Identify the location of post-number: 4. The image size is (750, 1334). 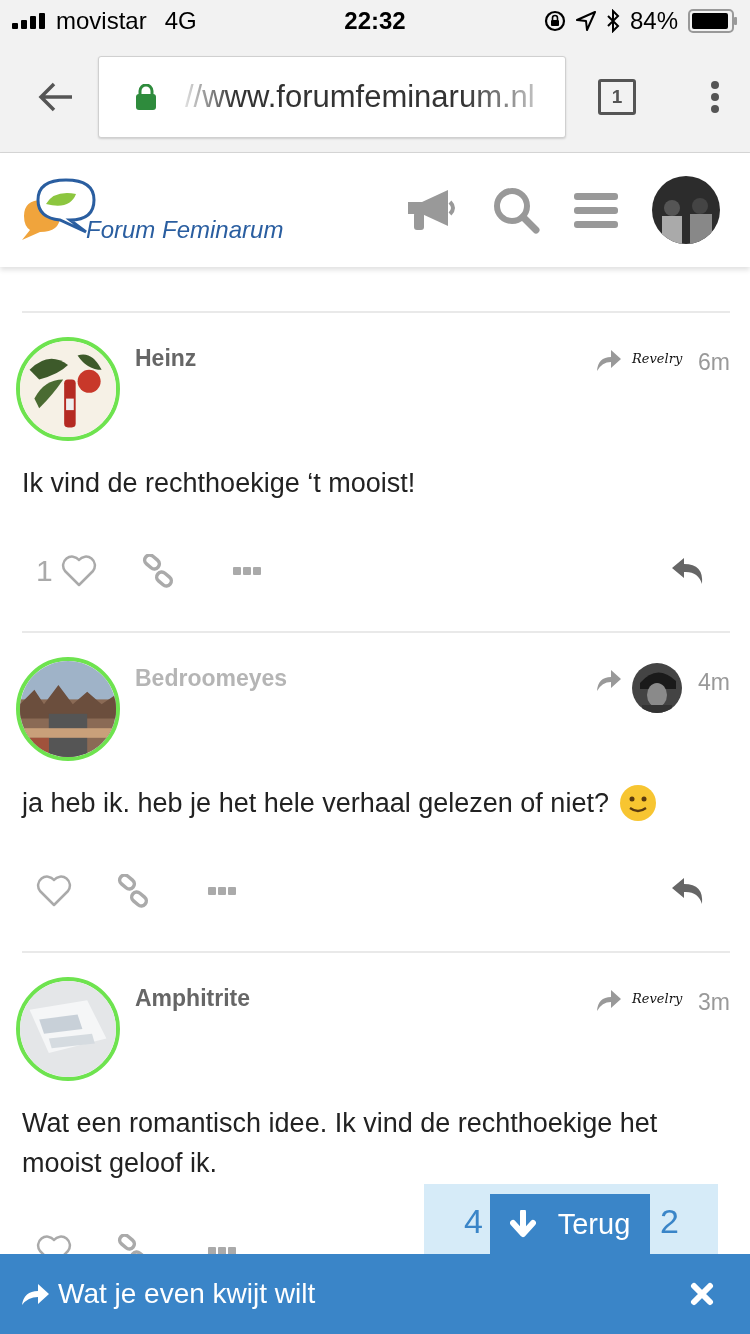
(473, 1221).